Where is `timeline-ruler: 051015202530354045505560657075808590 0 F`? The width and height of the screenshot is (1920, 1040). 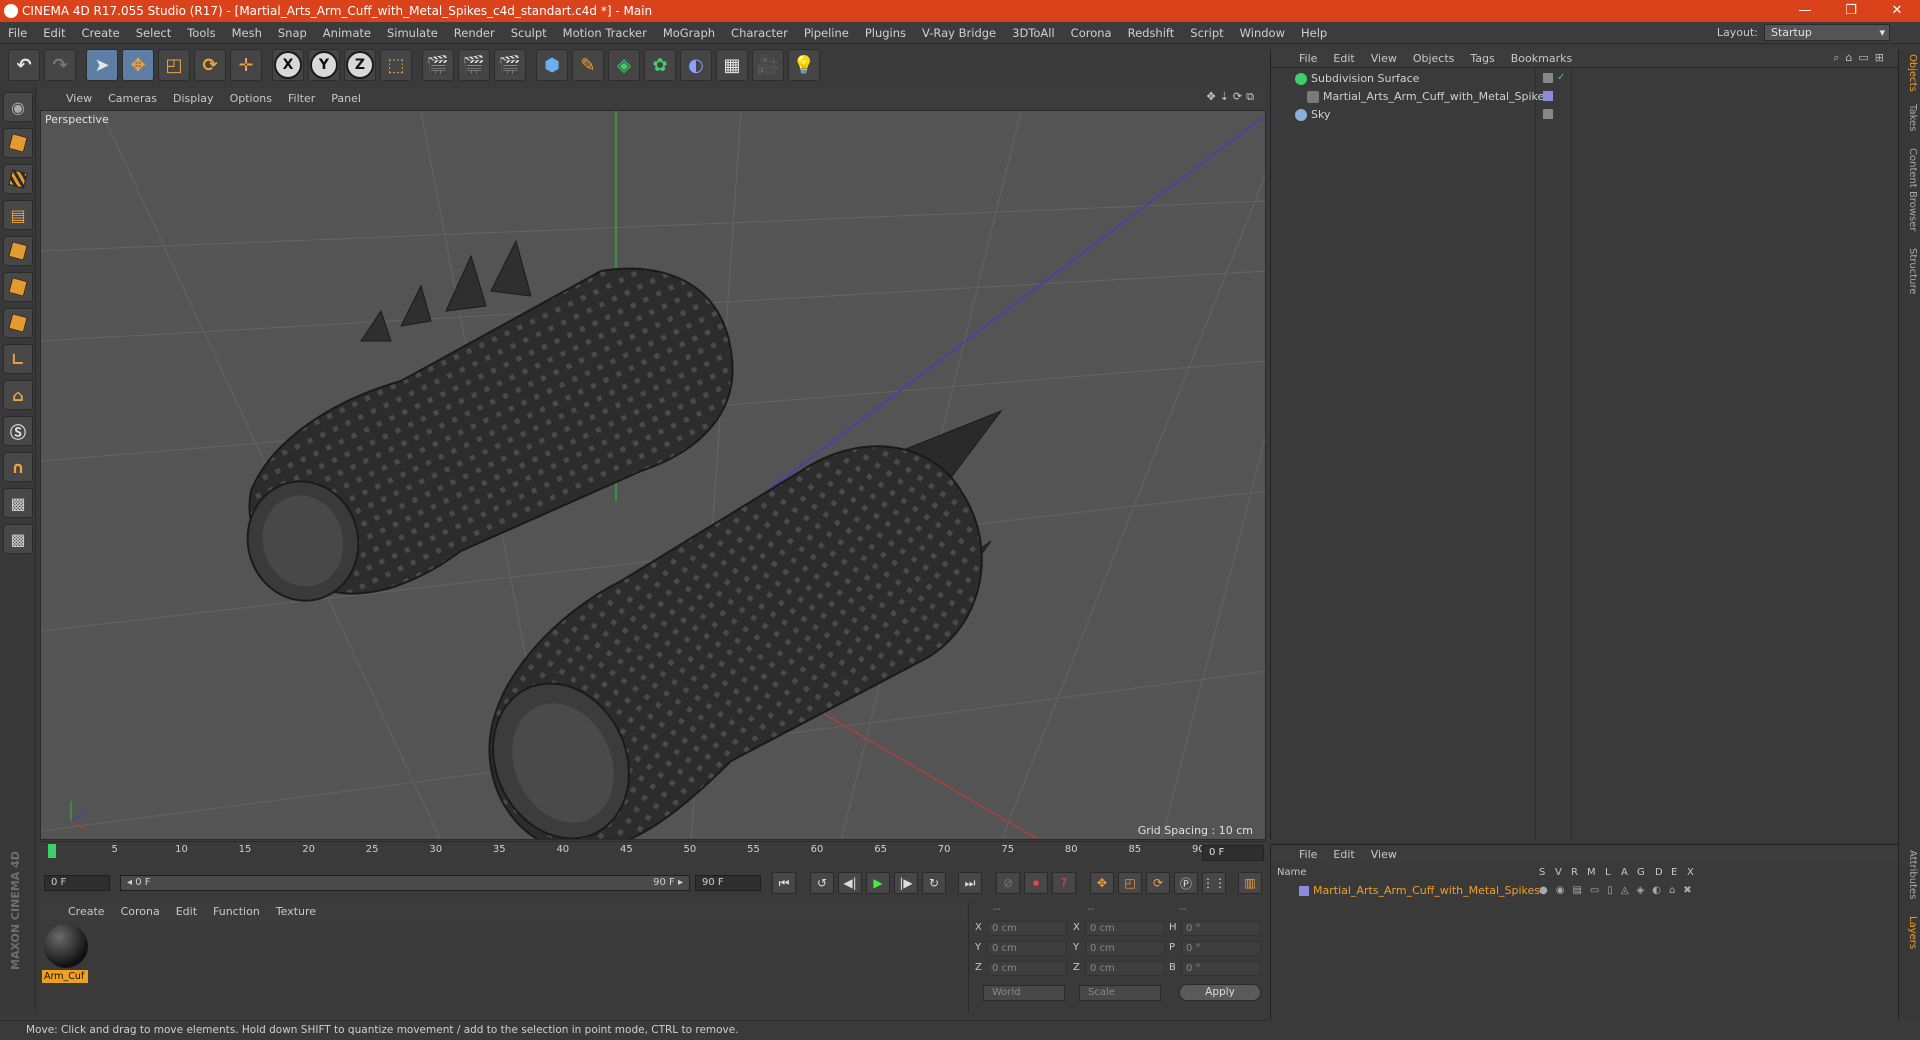 timeline-ruler: 051015202530354045505560657075808590 0 F is located at coordinates (653, 852).